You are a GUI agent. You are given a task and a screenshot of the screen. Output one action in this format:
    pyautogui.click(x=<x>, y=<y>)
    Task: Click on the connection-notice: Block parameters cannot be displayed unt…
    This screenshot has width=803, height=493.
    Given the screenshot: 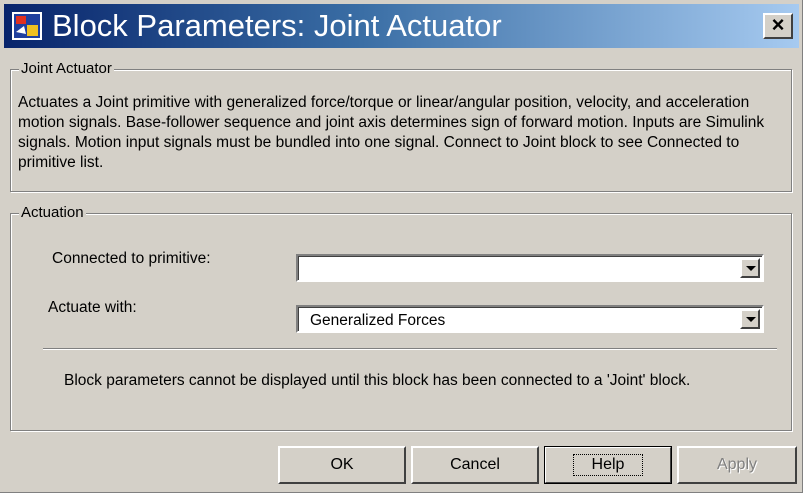 What is the action you would take?
    pyautogui.click(x=377, y=380)
    